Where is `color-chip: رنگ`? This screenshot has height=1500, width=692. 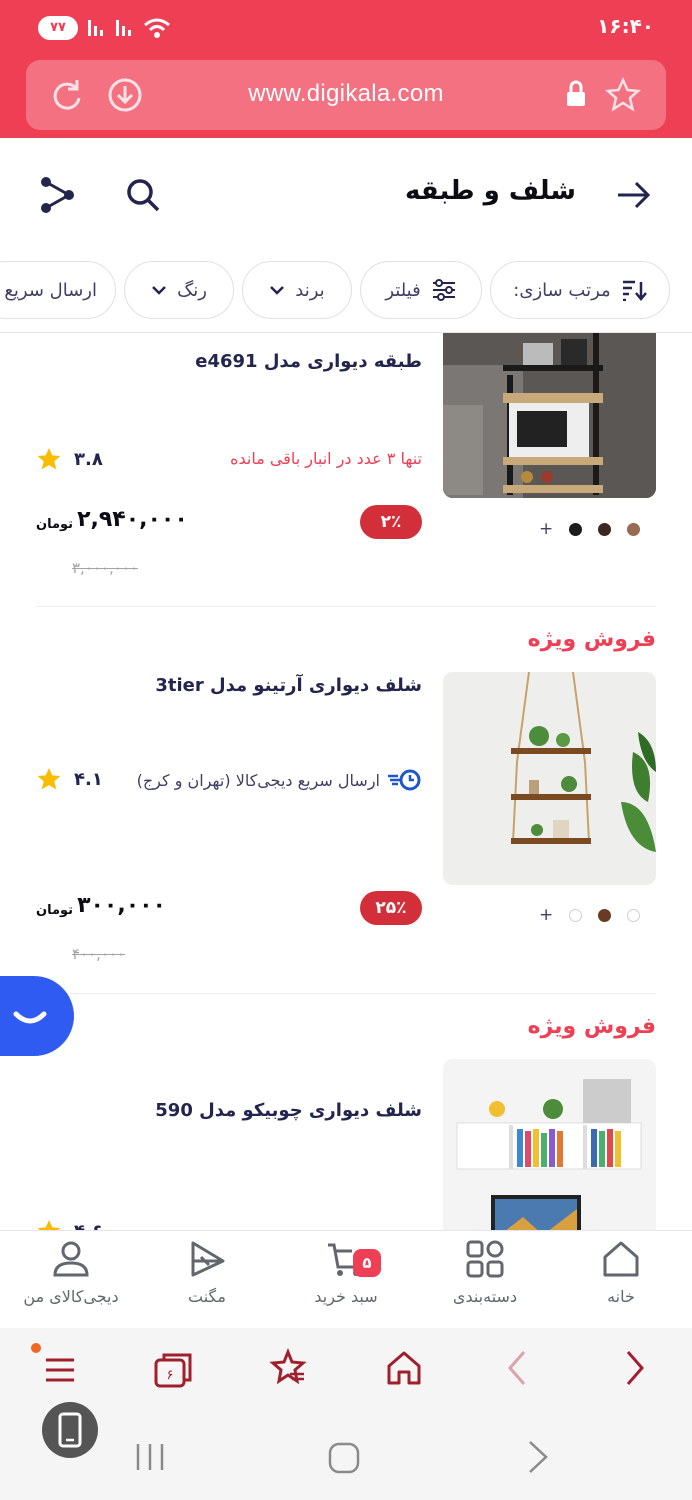
color-chip: رنگ is located at coordinates (179, 290).